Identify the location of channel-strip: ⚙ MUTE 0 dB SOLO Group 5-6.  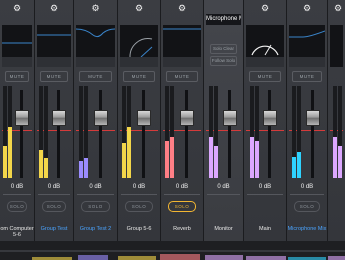
(139, 120).